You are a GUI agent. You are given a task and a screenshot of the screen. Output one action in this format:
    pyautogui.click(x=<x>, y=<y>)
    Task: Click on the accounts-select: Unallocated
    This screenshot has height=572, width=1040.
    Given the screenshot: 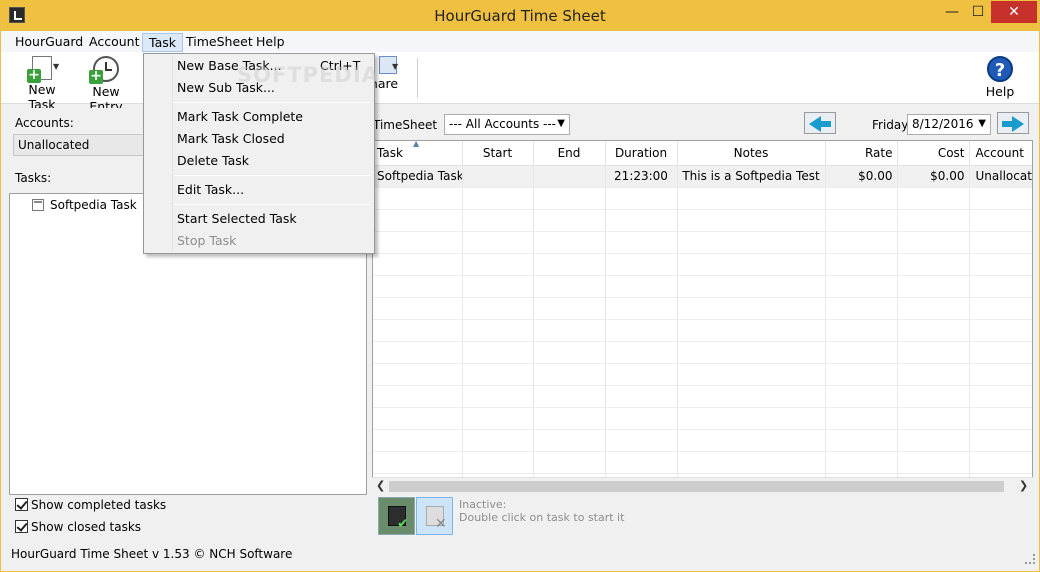 What is the action you would take?
    pyautogui.click(x=80, y=145)
    